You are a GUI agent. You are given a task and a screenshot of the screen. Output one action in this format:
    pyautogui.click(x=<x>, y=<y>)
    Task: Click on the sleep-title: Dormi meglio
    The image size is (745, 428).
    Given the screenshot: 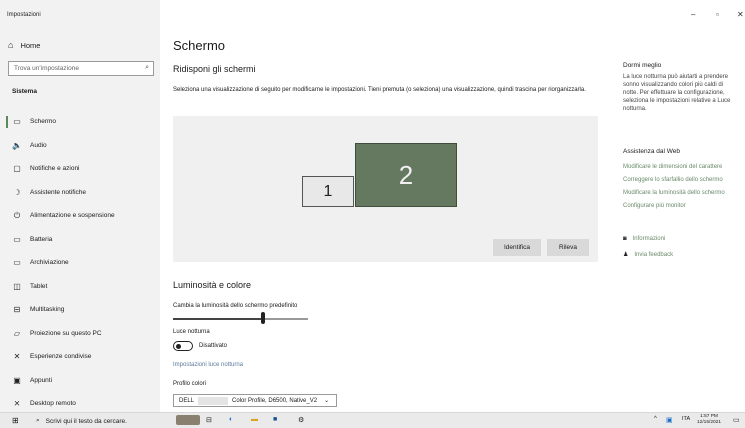 What is the action you would take?
    pyautogui.click(x=642, y=65)
    